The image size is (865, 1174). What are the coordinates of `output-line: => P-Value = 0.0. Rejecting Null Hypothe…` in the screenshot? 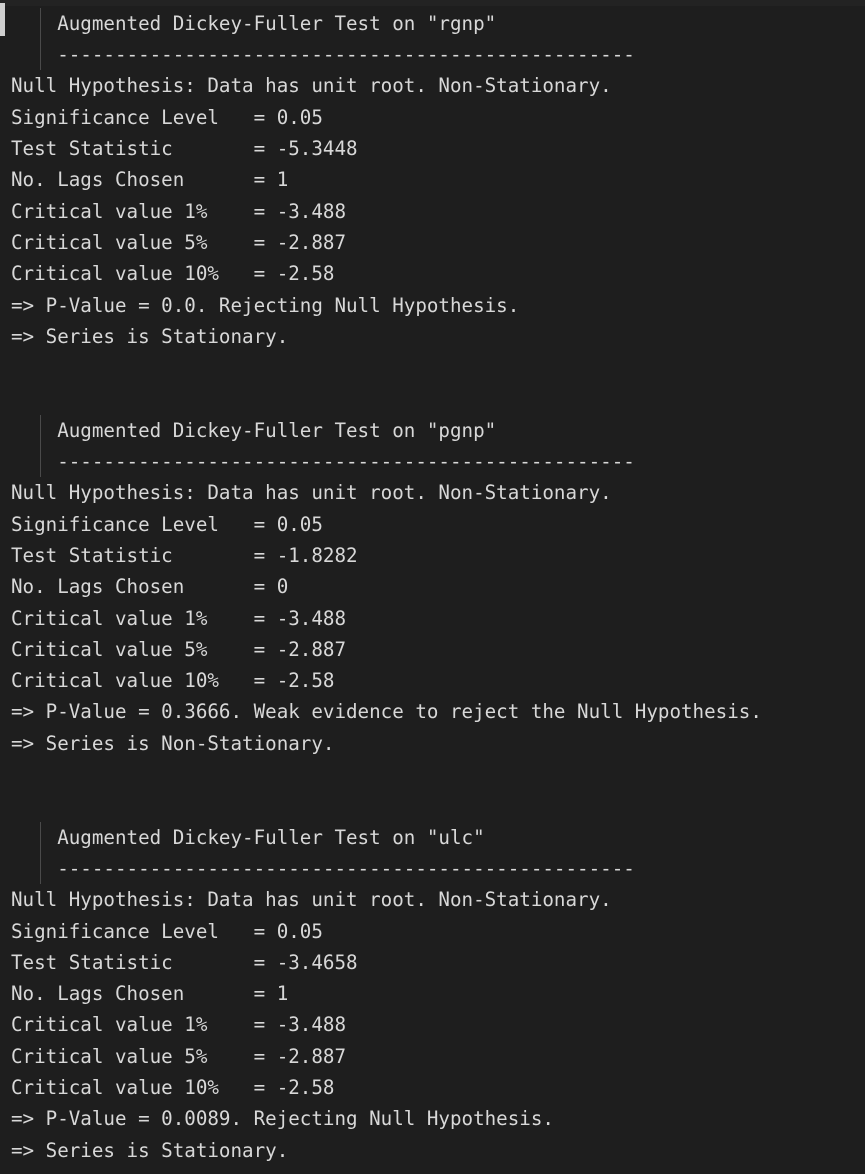 It's located at (265, 305).